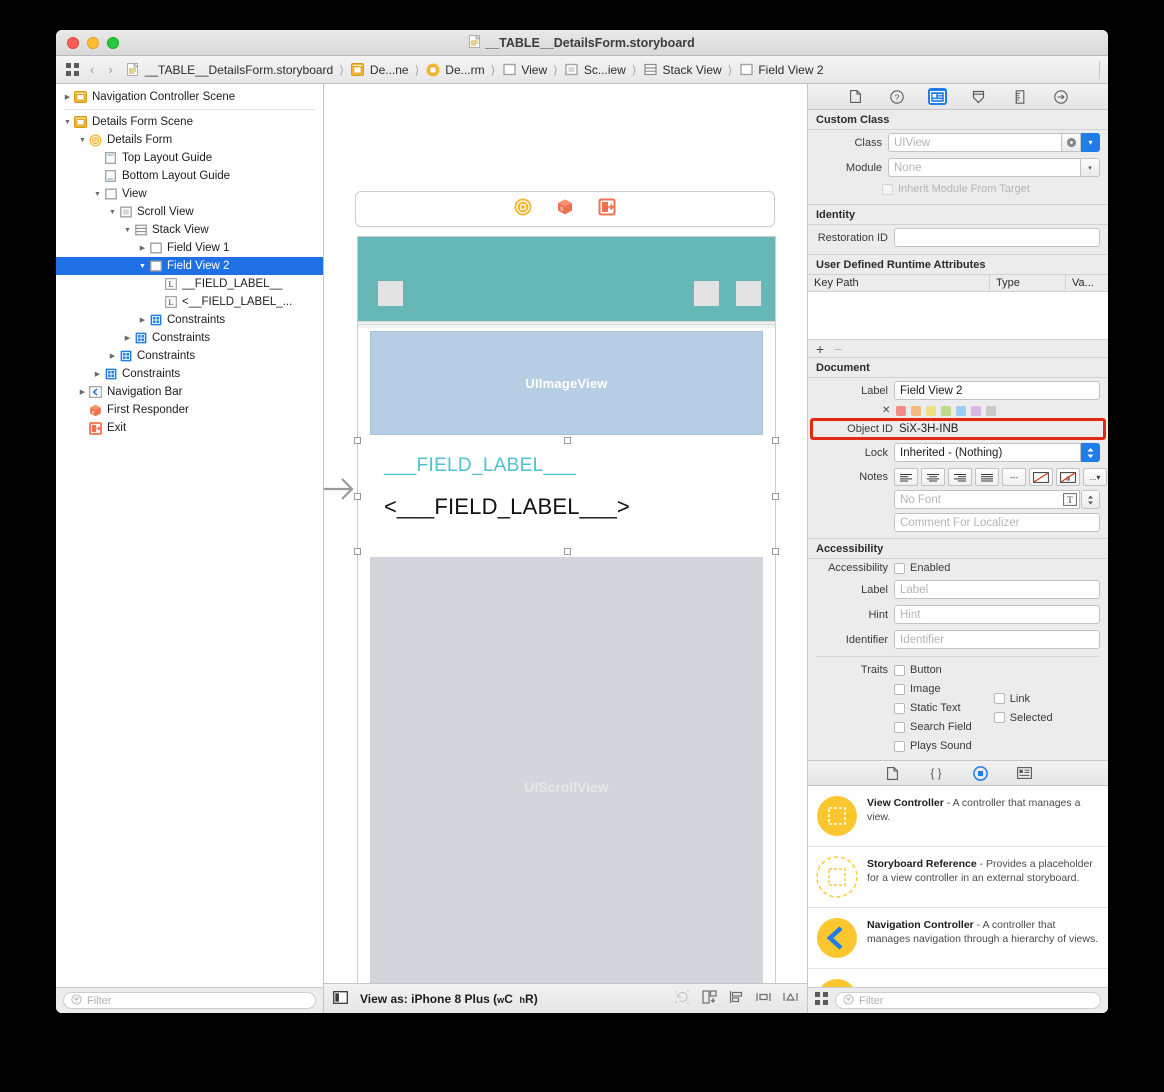 This screenshot has height=1092, width=1164. Describe the element at coordinates (997, 614) in the screenshot. I see `accessibility-hint-input: Hint` at that location.